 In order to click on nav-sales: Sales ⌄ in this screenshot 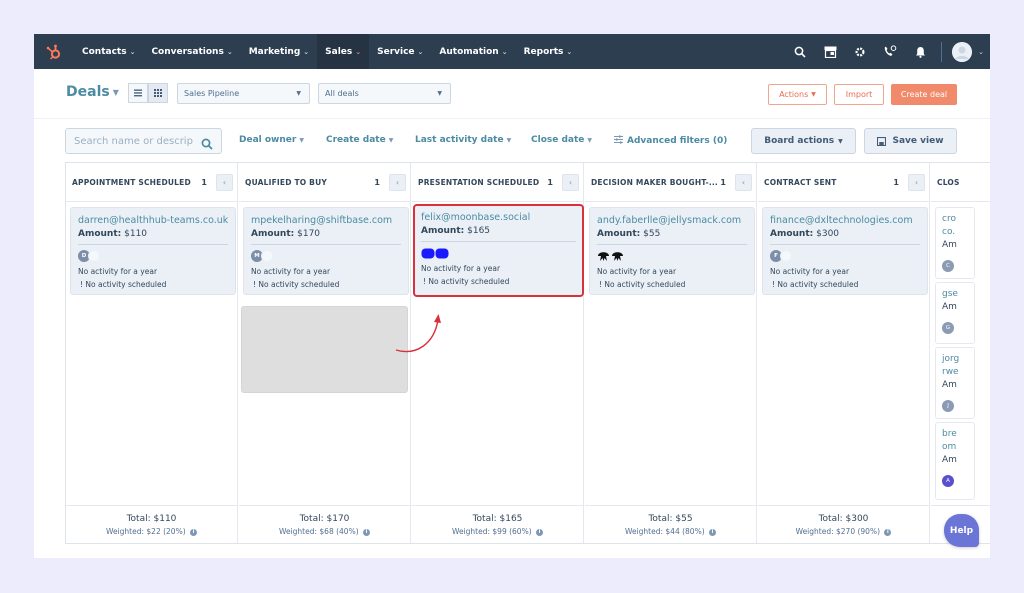, I will do `click(343, 51)`.